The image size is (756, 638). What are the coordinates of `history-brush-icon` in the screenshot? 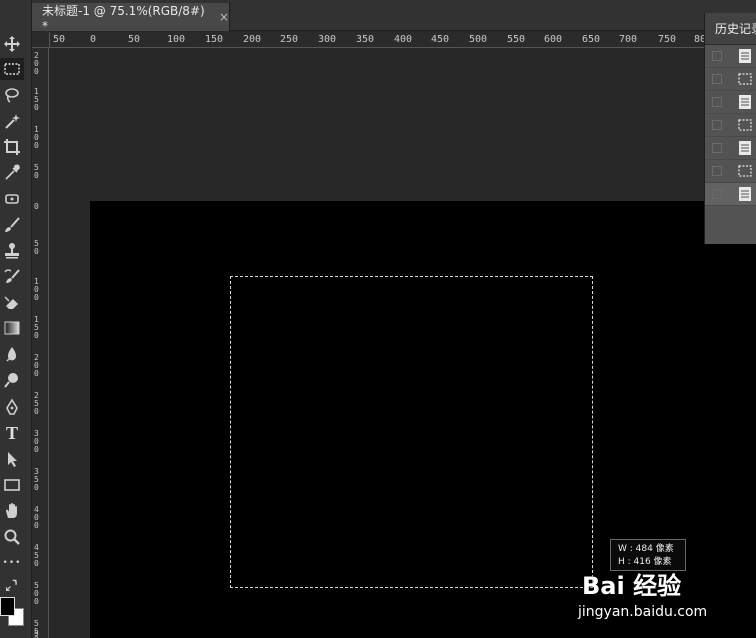 It's located at (12, 276).